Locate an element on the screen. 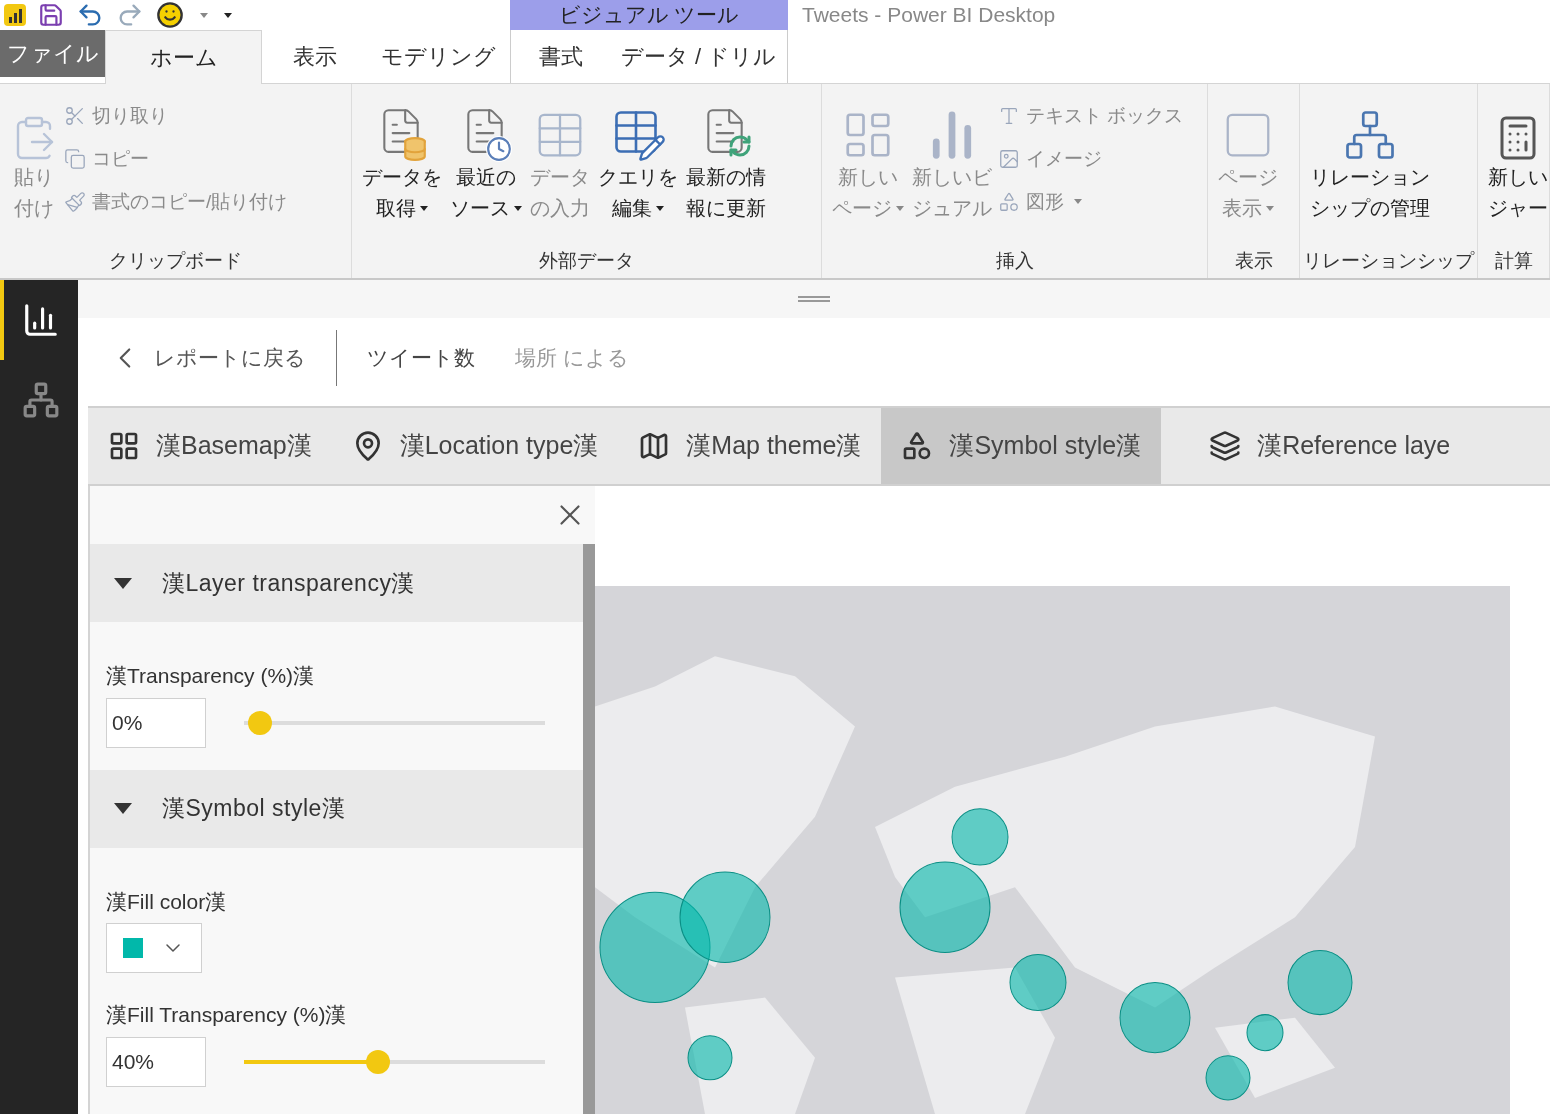 The height and width of the screenshot is (1114, 1550). ribbon-button: クエリを 編集 is located at coordinates (638, 160).